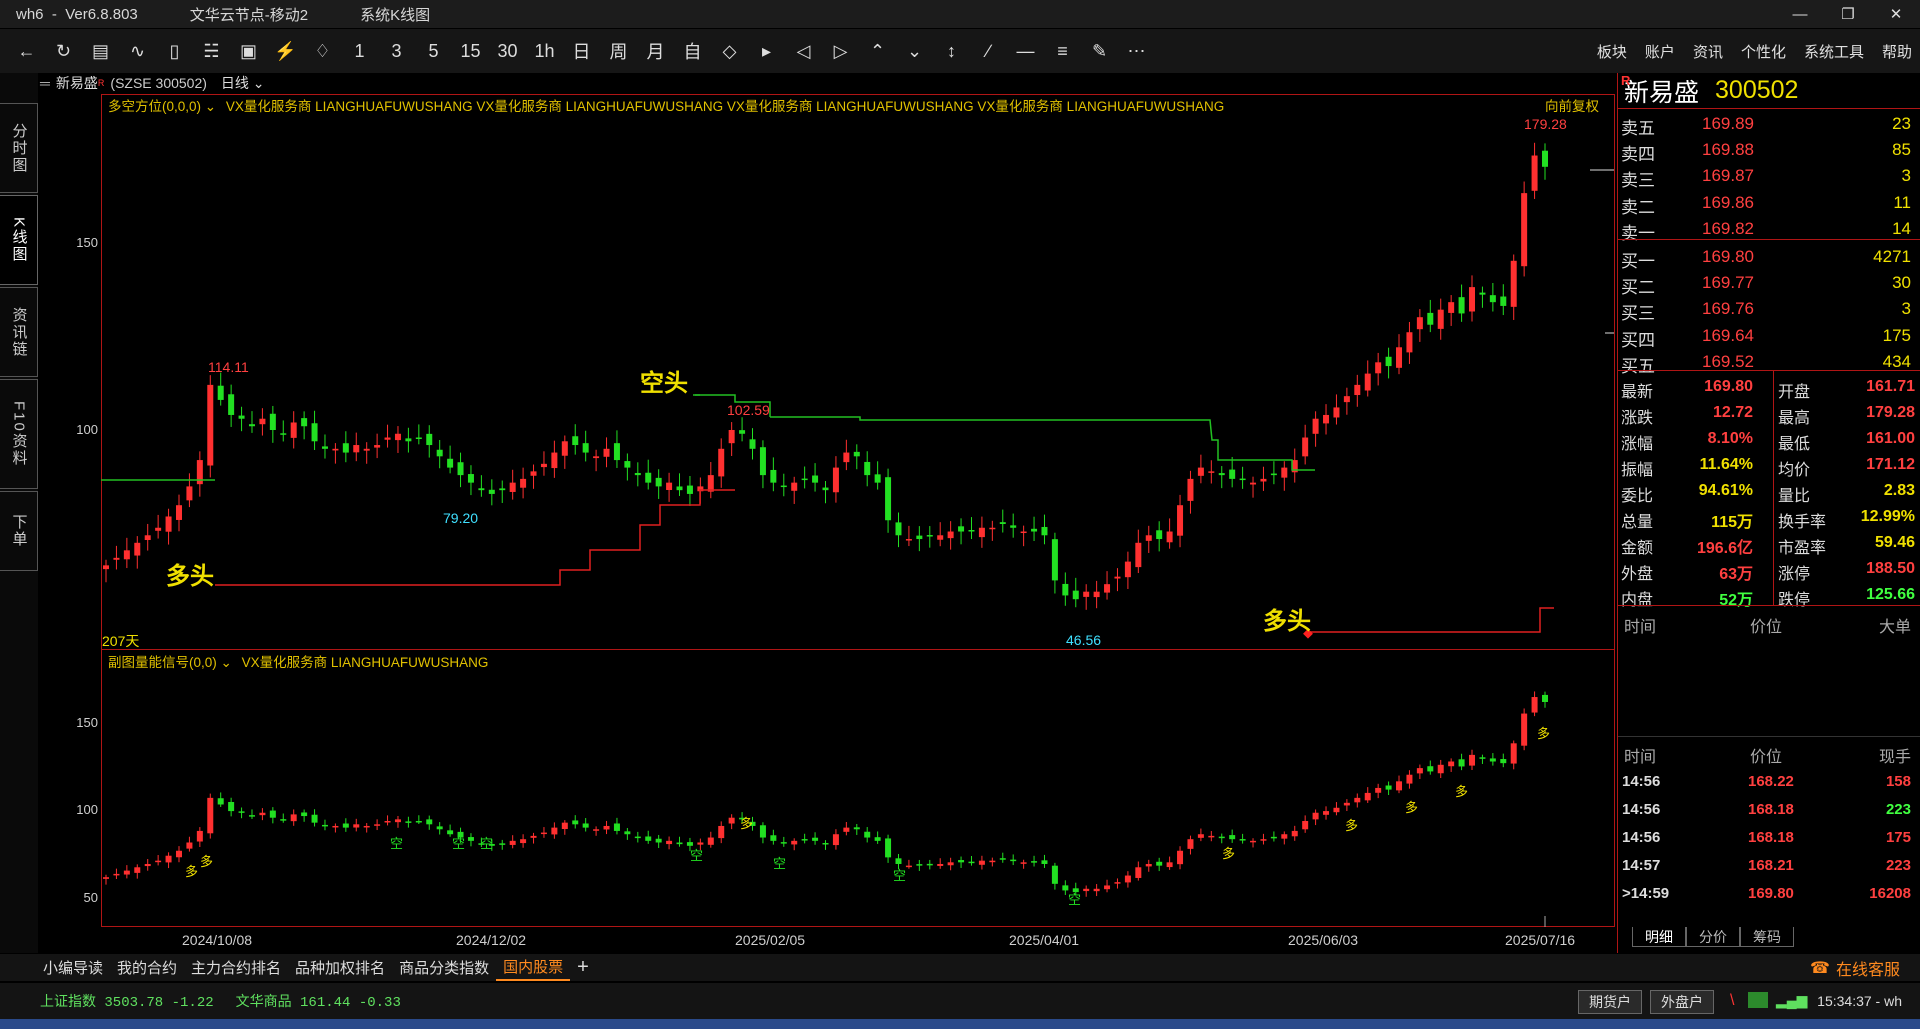 This screenshot has width=1920, height=1029. I want to click on level-price: 169.80, so click(1728, 256).